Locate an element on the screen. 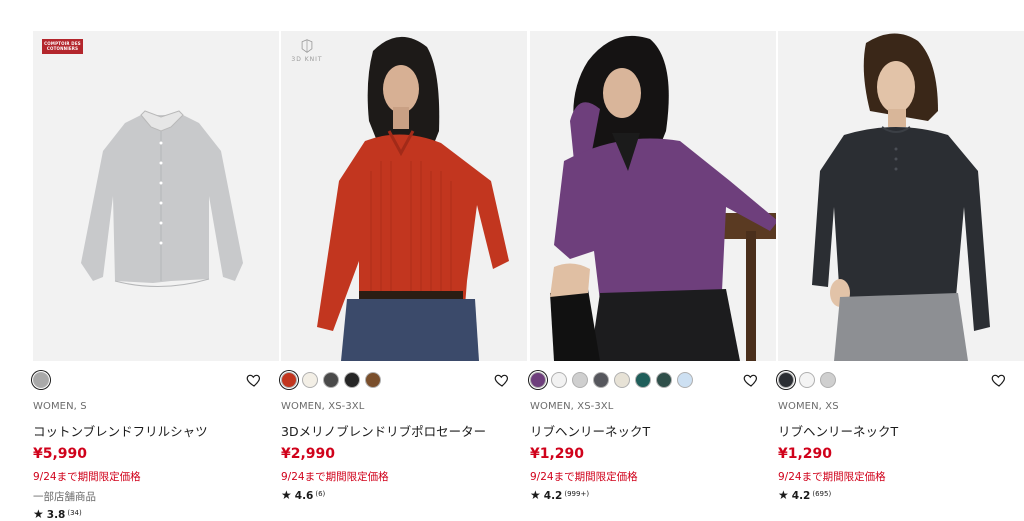 The image size is (1024, 521). product-name: 3Dメリノブレンドリブポロセーター is located at coordinates (383, 430).